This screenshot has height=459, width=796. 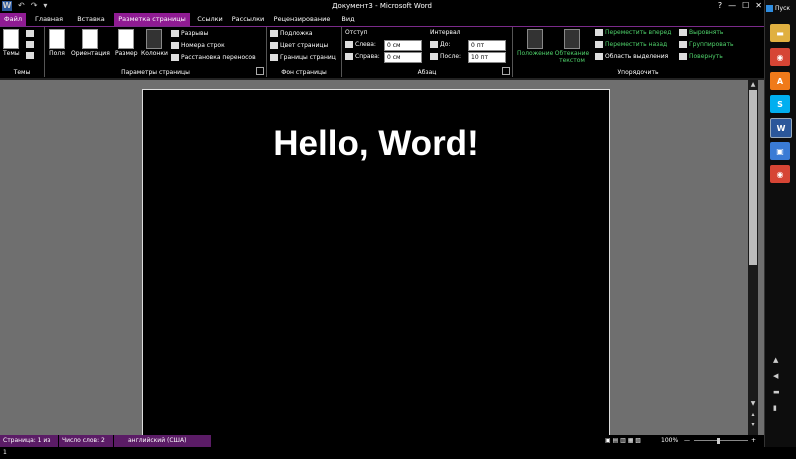 I want to click on paragraph-launcher-icon, so click(x=506, y=71).